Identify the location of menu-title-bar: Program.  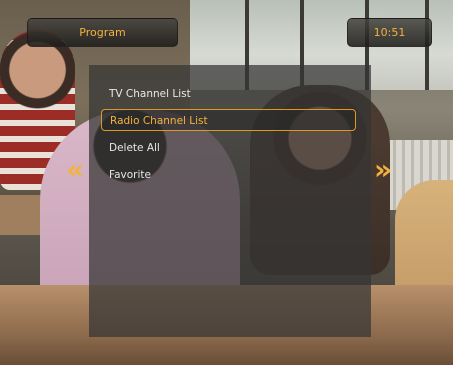
(102, 32).